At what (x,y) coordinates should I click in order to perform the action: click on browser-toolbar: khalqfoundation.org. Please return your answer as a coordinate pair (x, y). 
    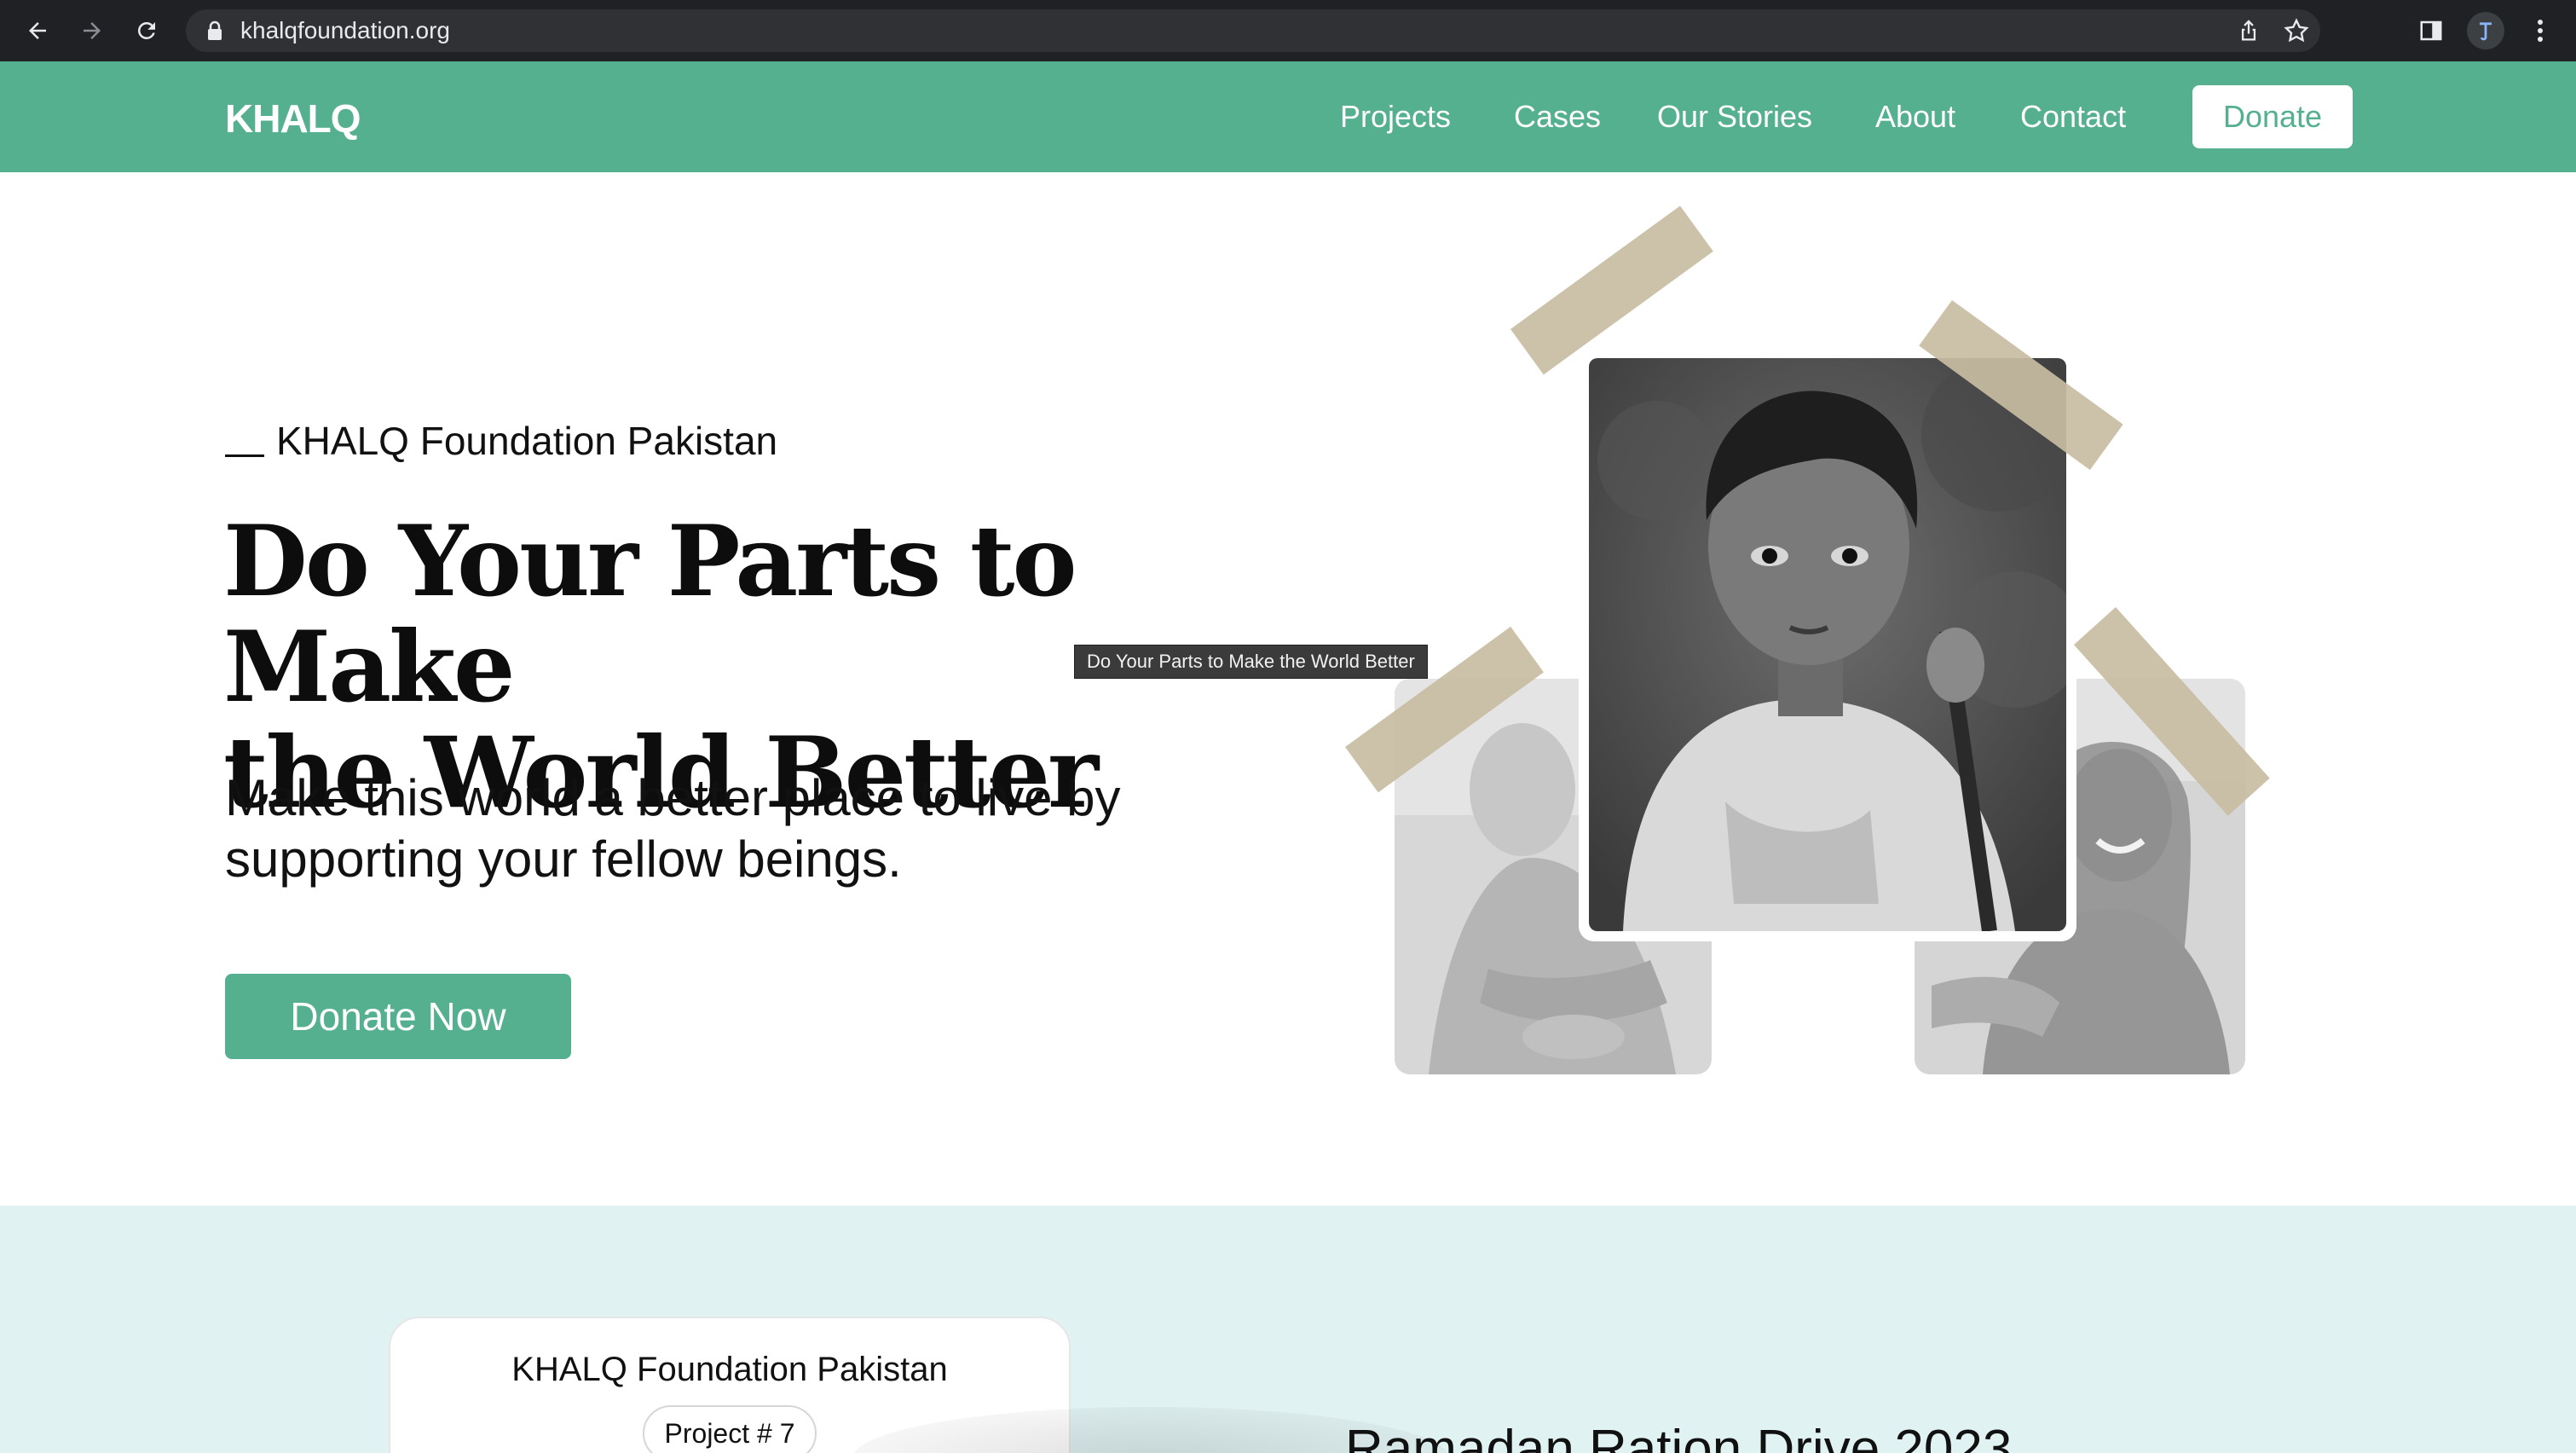
    Looking at the image, I should click on (1288, 31).